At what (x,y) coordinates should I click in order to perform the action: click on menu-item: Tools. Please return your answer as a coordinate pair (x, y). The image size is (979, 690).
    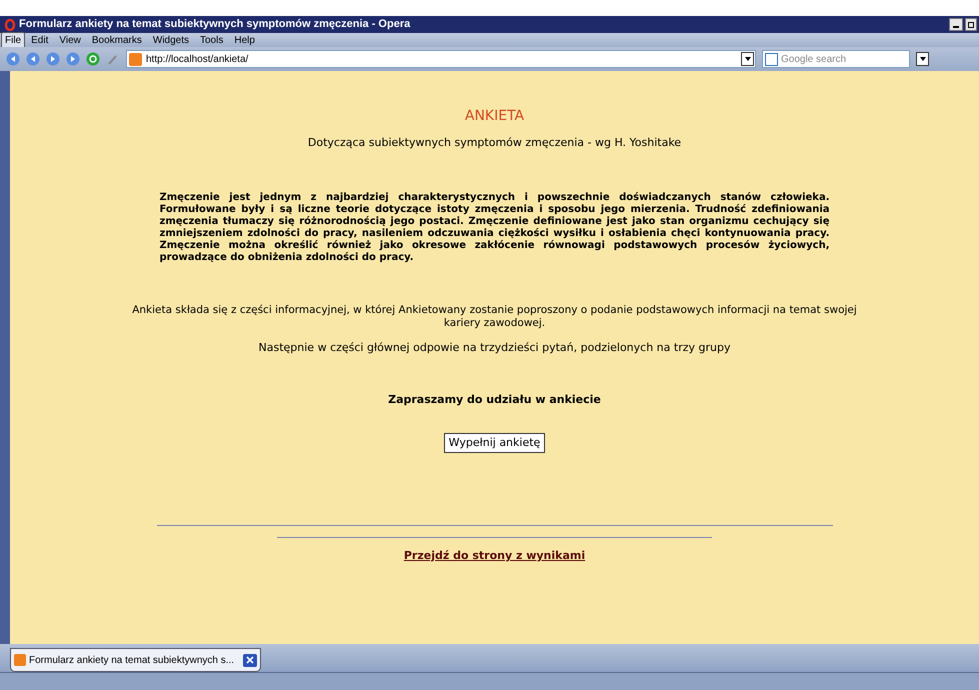
    Looking at the image, I should click on (211, 40).